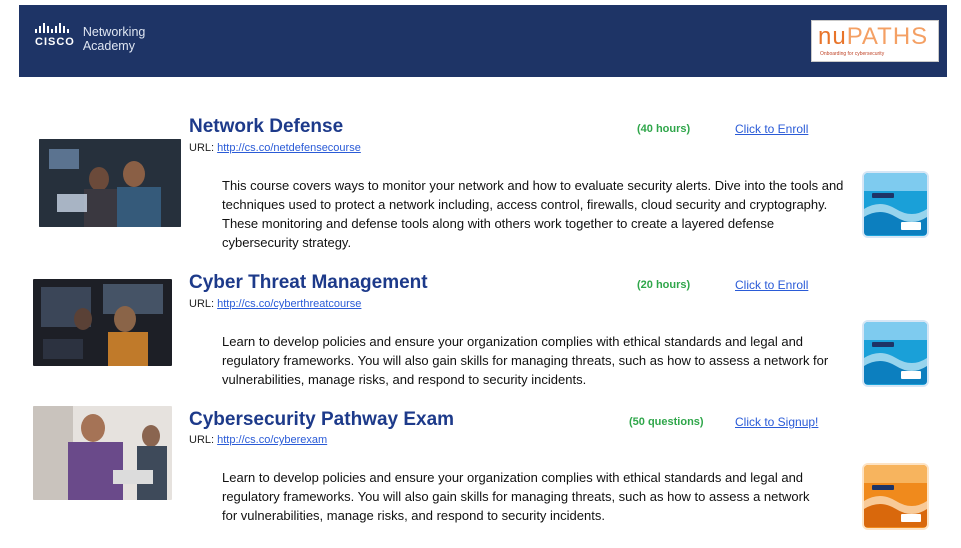  Describe the element at coordinates (776, 422) in the screenshot. I see `signup-link: Click to Signup!` at that location.